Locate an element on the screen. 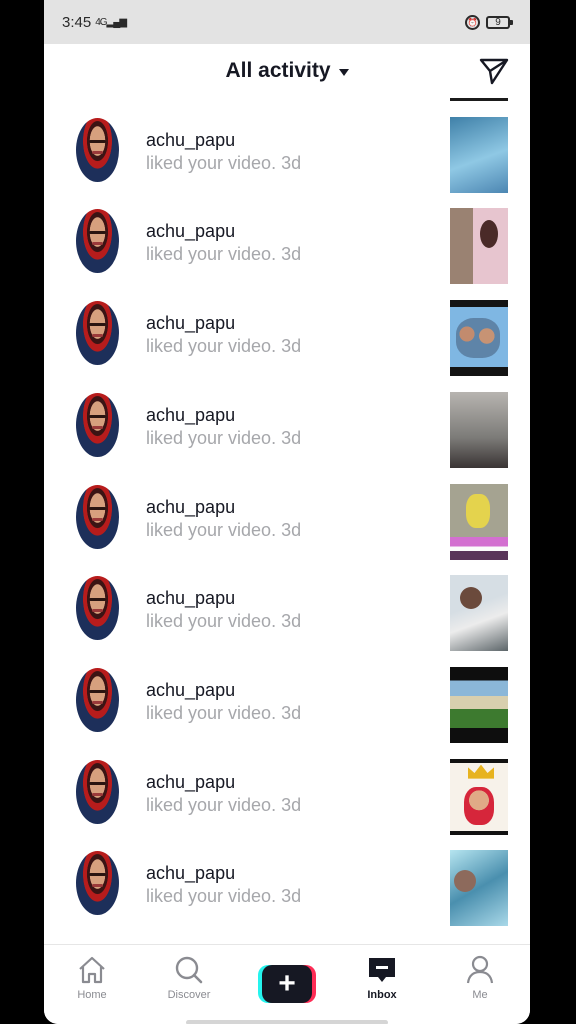 This screenshot has width=576, height=1024. page-title: All activity is located at coordinates (278, 70).